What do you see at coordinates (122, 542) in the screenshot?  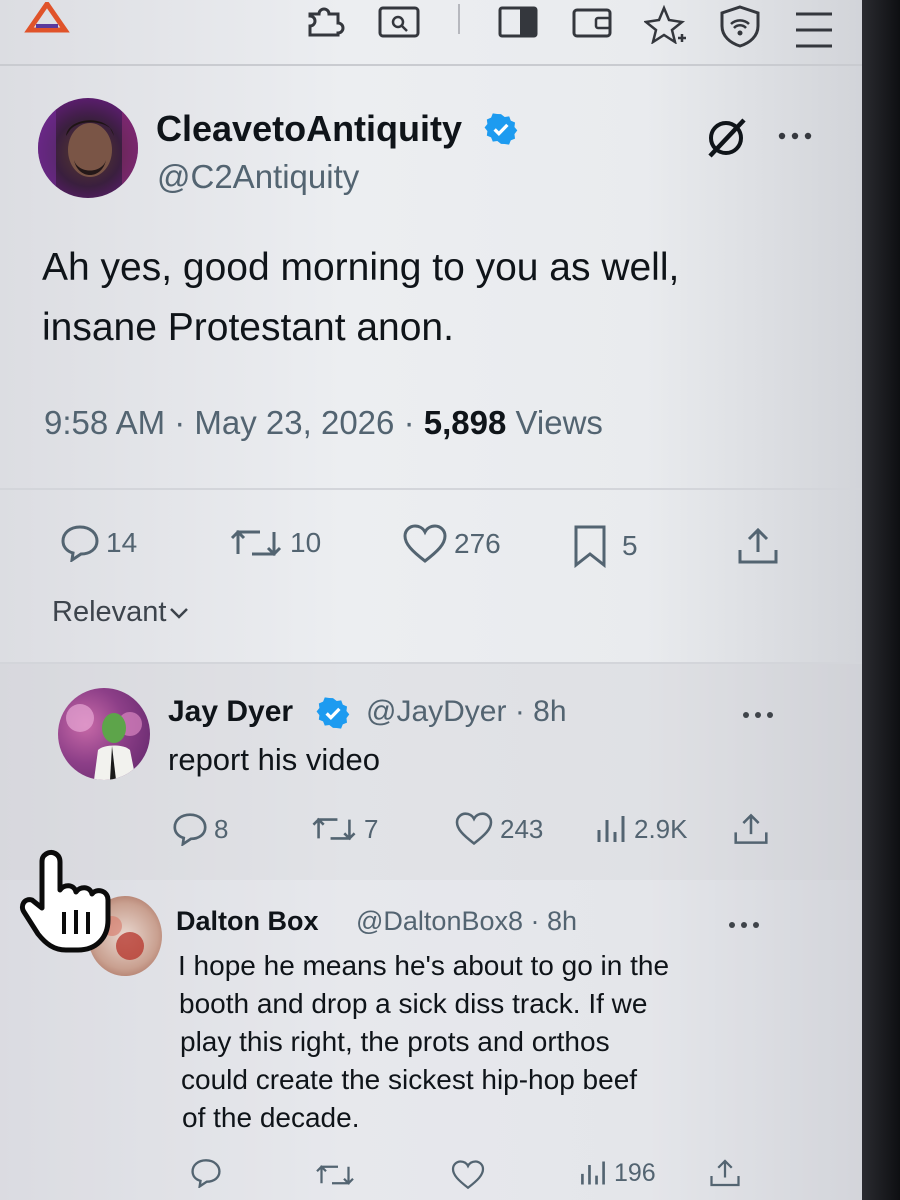 I see `reply-count: 14` at bounding box center [122, 542].